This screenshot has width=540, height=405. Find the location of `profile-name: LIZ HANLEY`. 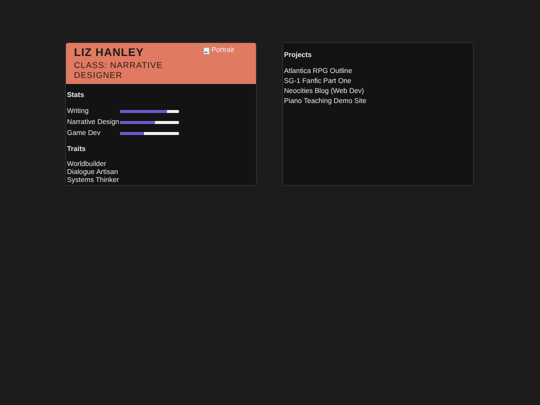

profile-name: LIZ HANLEY is located at coordinates (109, 53).